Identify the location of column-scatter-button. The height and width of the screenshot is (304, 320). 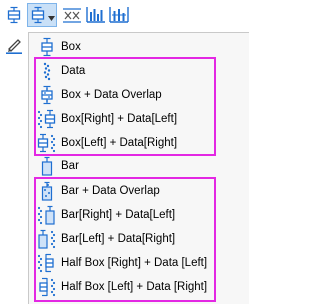
(72, 15).